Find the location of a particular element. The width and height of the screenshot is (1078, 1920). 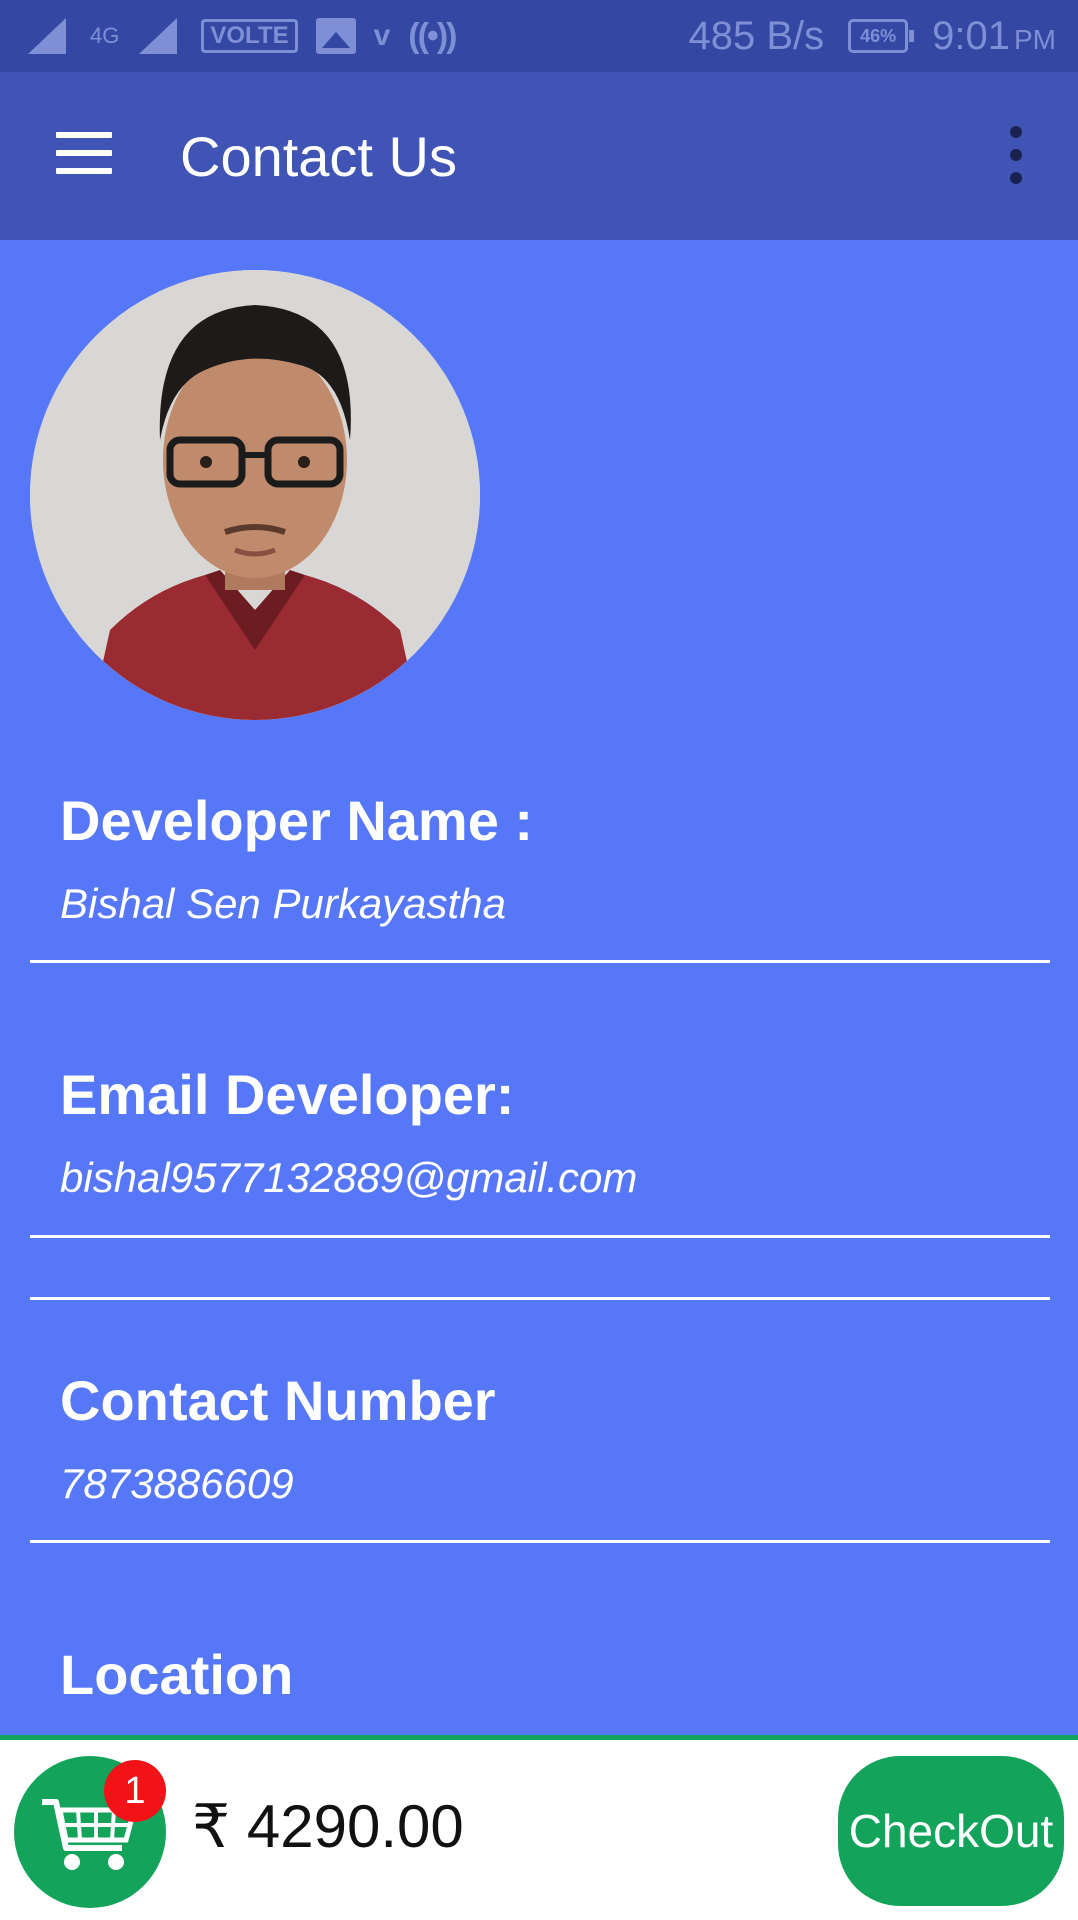

email-label: Email Developer: is located at coordinates (287, 1094).